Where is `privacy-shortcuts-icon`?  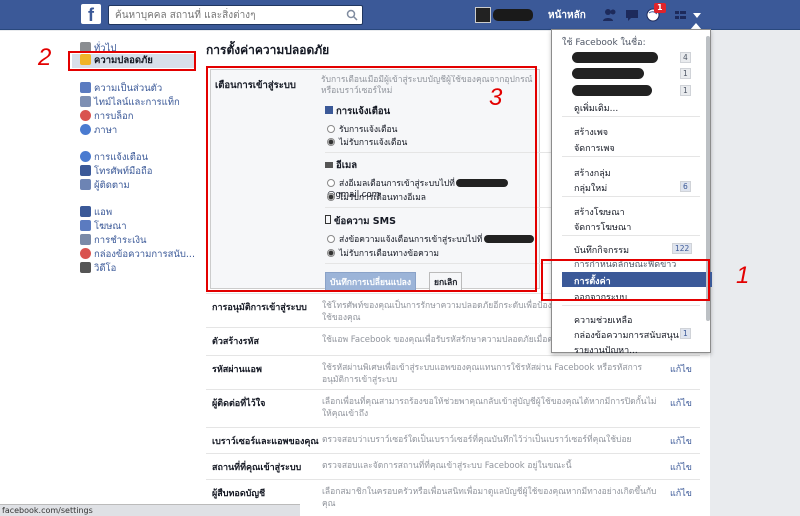
privacy-shortcuts-icon is located at coordinates (681, 15).